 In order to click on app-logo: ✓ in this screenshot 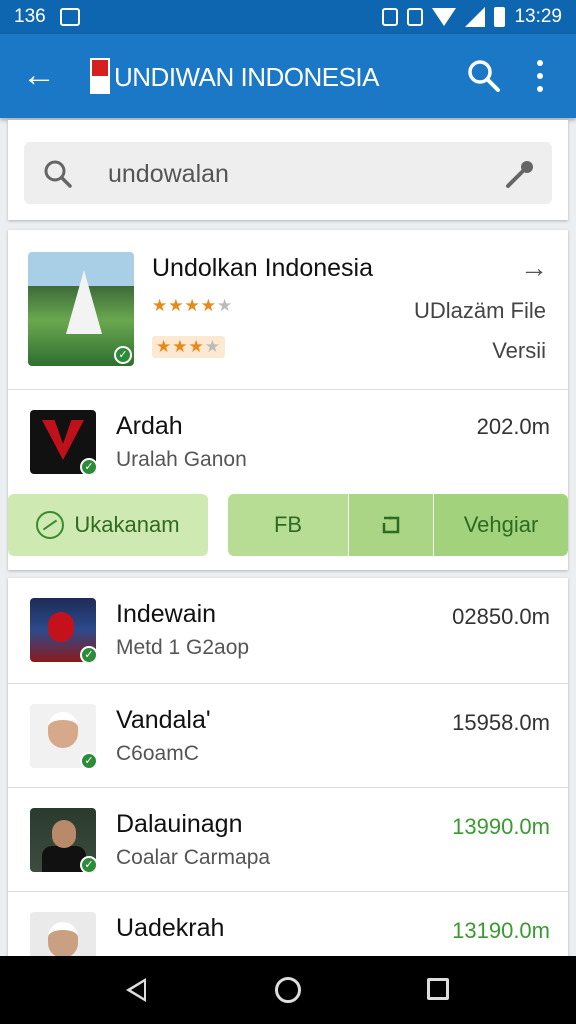, I will do `click(63, 442)`.